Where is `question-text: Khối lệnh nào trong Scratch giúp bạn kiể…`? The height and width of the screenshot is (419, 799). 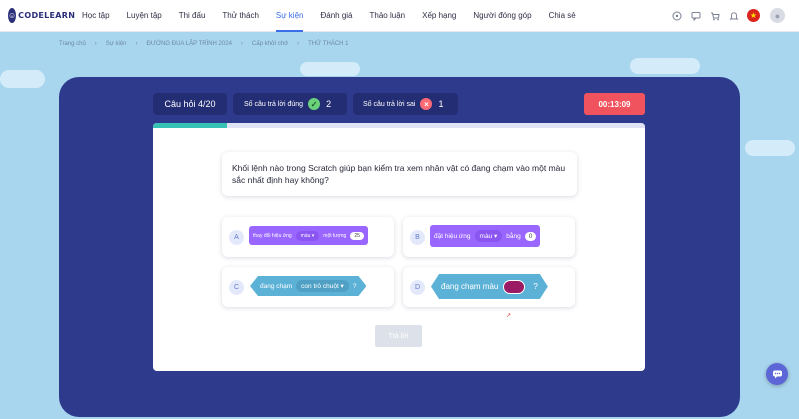 question-text: Khối lệnh nào trong Scratch giúp bạn kiể… is located at coordinates (399, 174).